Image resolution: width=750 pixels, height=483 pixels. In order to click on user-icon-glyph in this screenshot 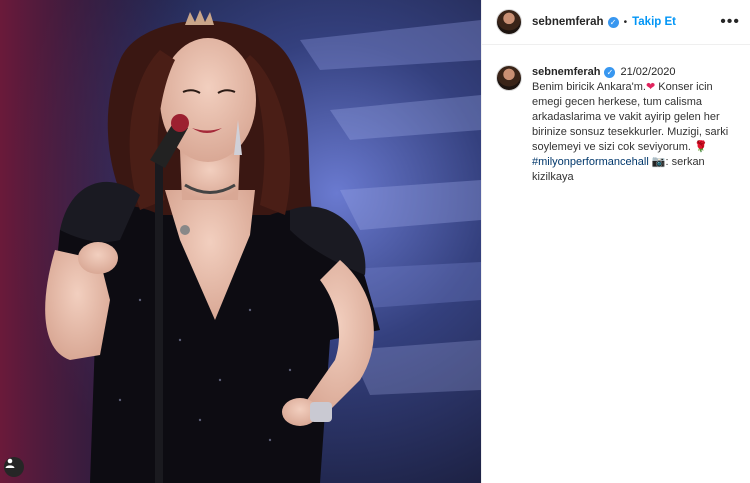, I will do `click(10, 463)`.